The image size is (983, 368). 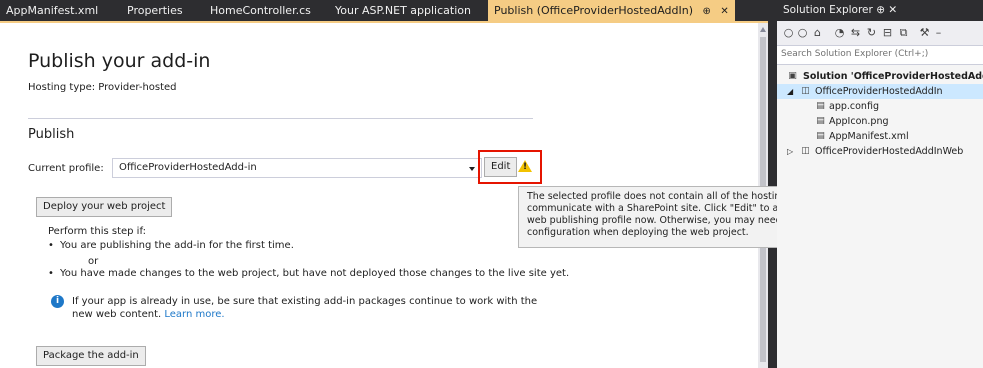 I want to click on home-icon: ⌂, so click(x=817, y=32).